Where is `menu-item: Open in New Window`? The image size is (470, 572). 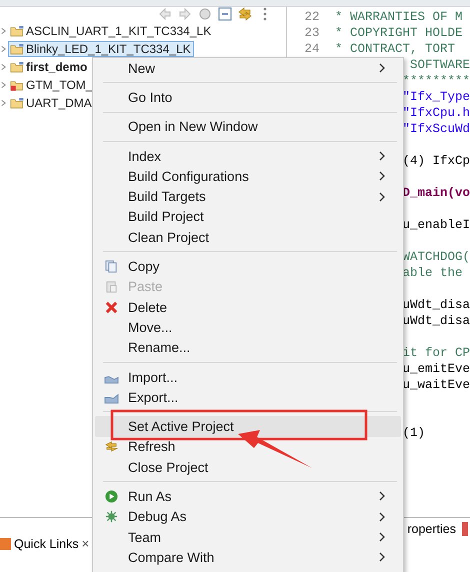 menu-item: Open in New Window is located at coordinates (248, 126).